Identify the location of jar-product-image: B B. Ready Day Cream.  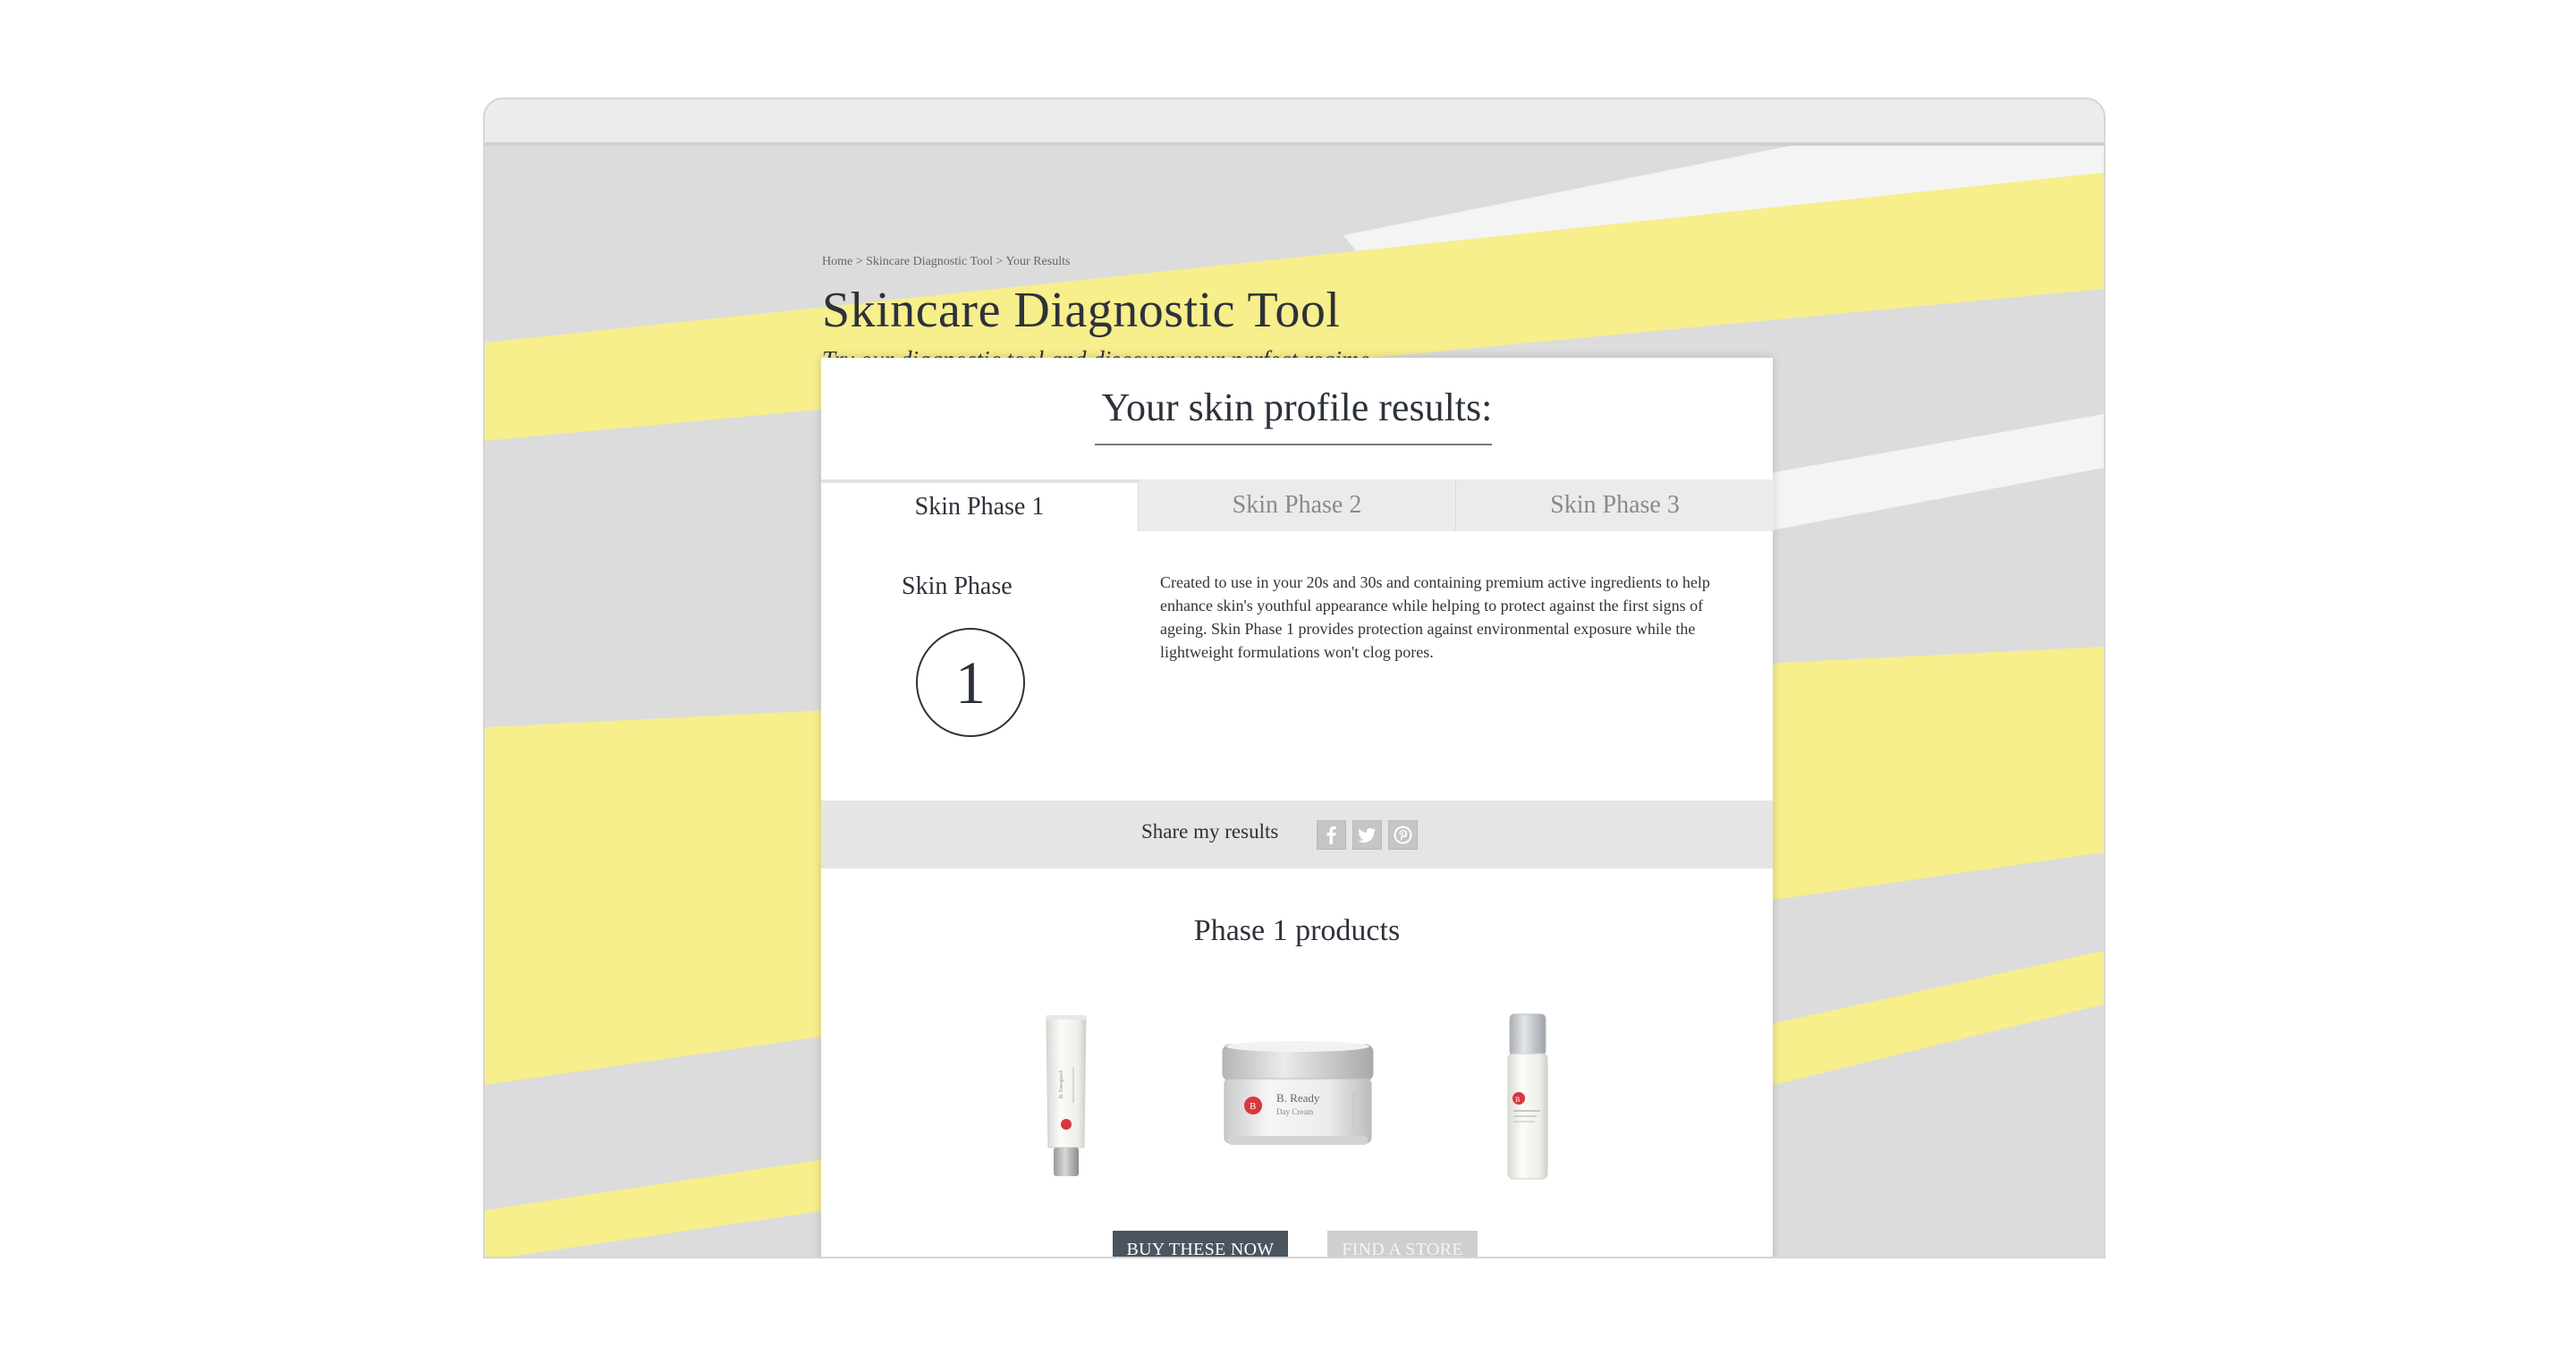
(1298, 1093).